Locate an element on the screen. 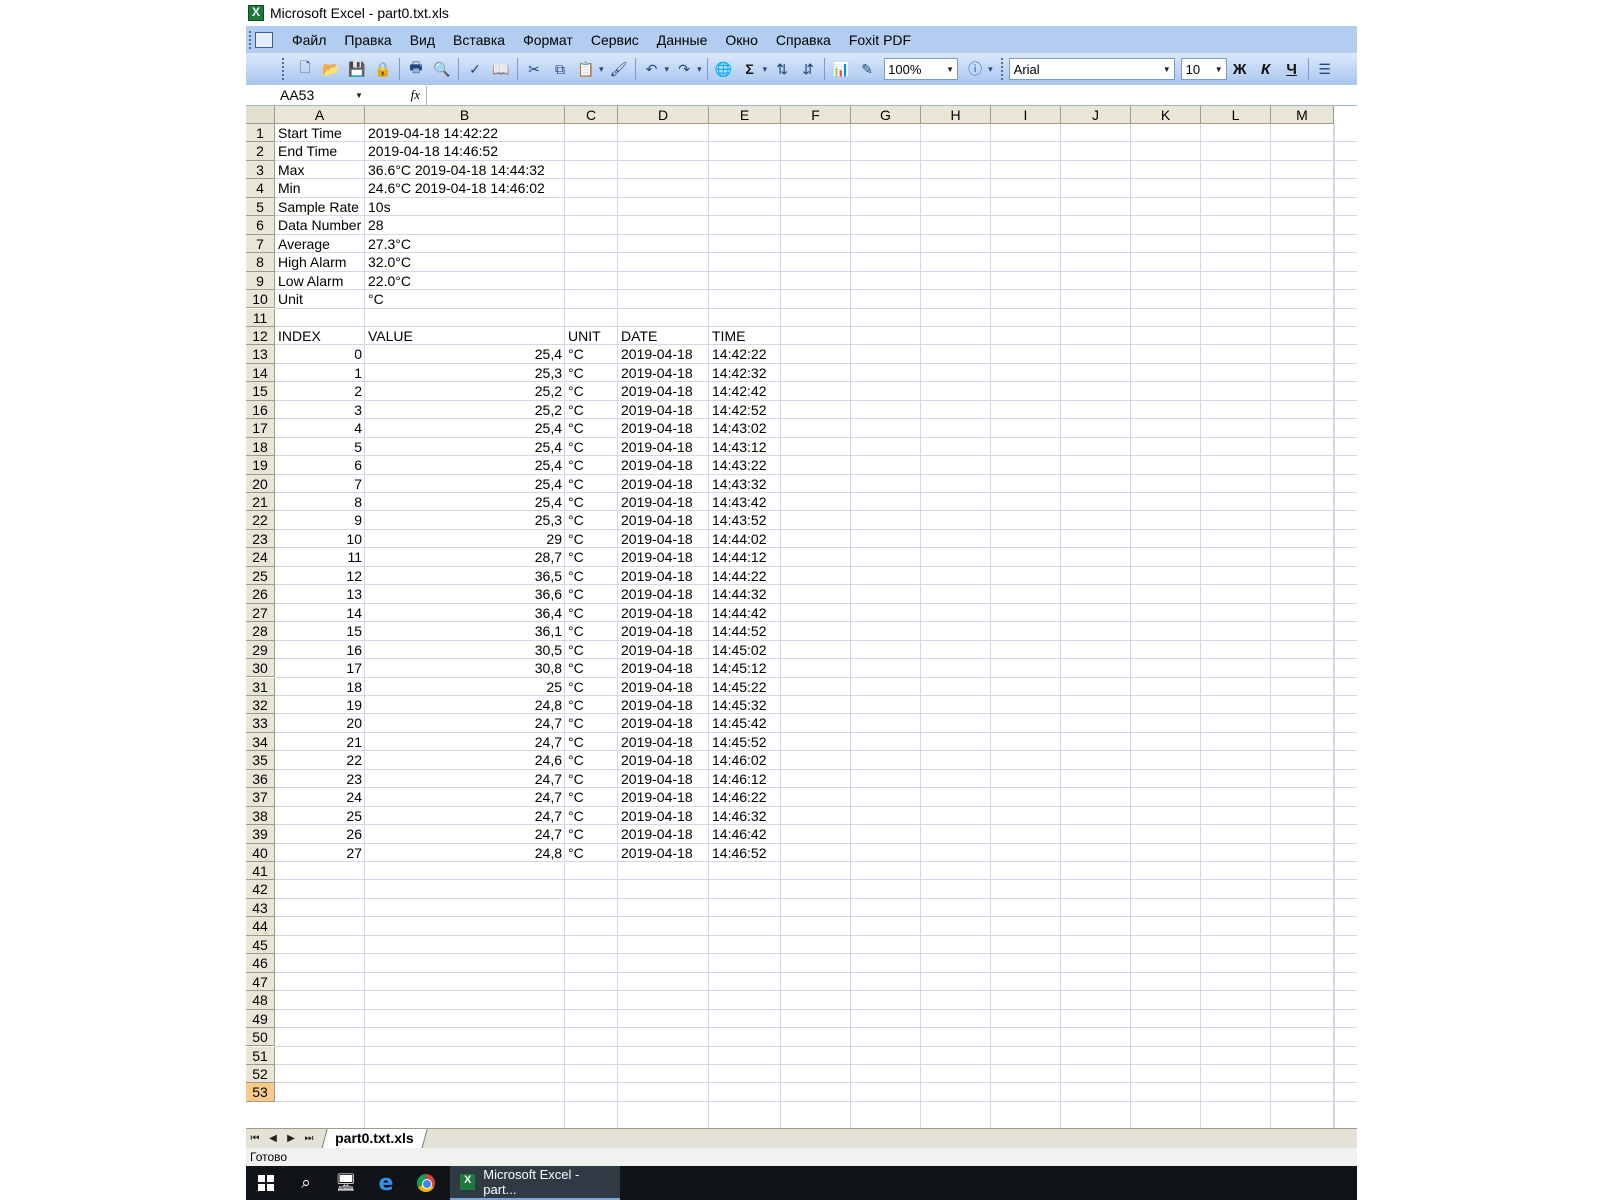 This screenshot has height=1200, width=1600. select-all-corner is located at coordinates (260, 115).